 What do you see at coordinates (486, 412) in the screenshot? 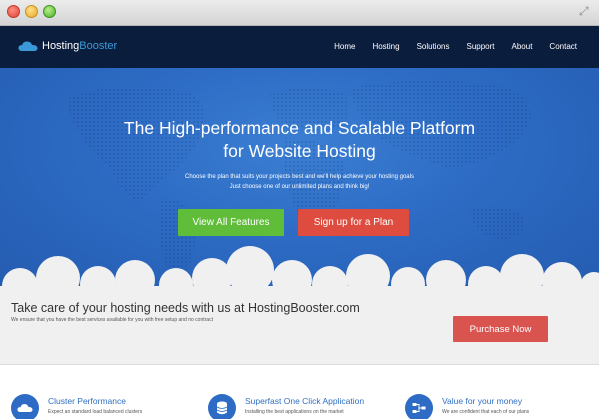
I see `feature-description: We are confident that each of our plans` at bounding box center [486, 412].